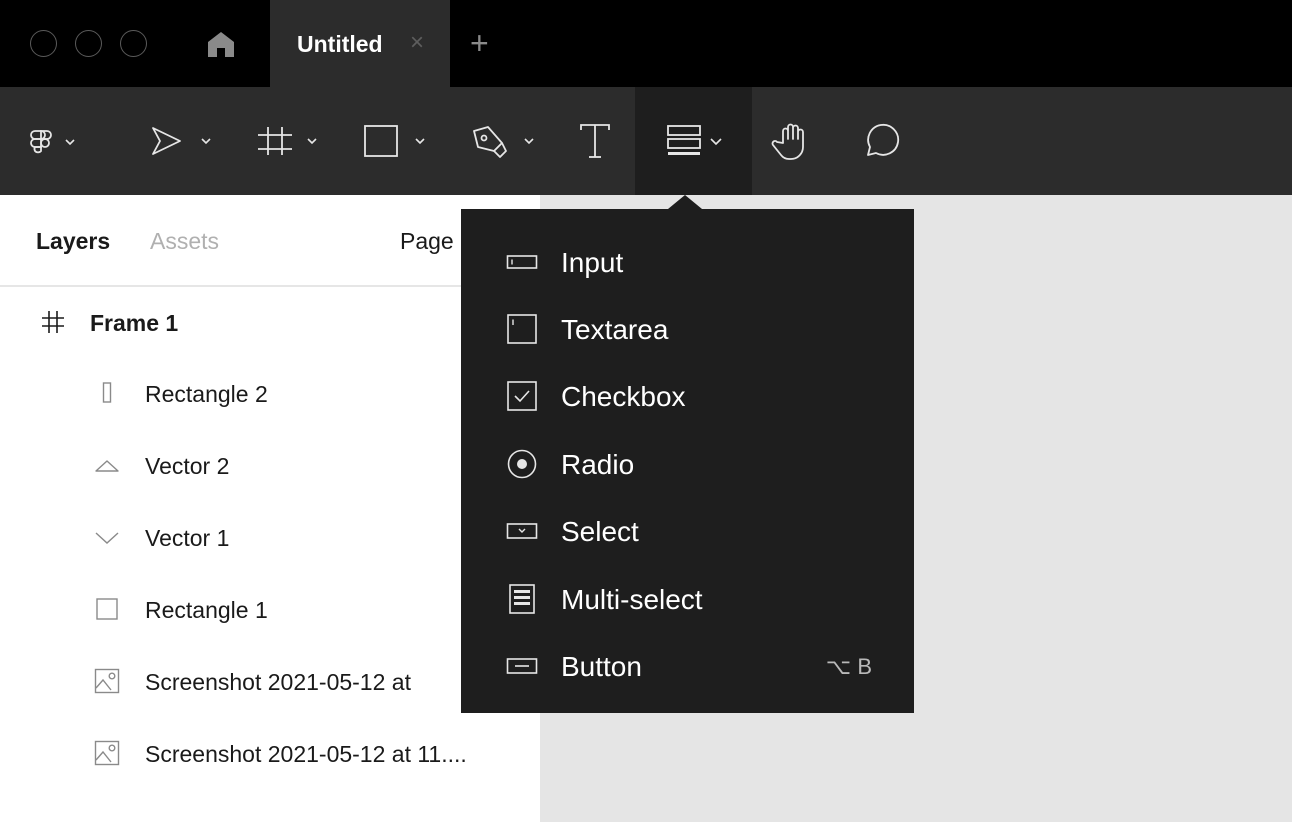  I want to click on new-tab-button: +, so click(479, 43).